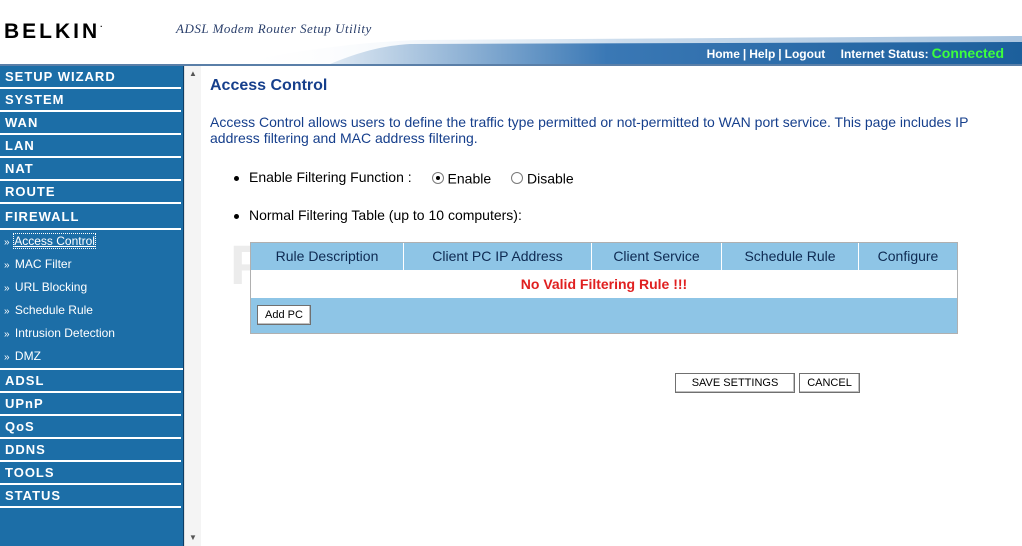 The image size is (1022, 546). I want to click on sidebar-subitem-access-control: » Access Control, so click(91, 241).